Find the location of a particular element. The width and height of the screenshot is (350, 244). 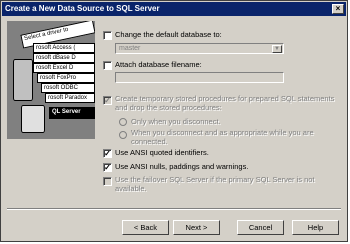

chevron-down-icon: ▼ is located at coordinates (277, 49).